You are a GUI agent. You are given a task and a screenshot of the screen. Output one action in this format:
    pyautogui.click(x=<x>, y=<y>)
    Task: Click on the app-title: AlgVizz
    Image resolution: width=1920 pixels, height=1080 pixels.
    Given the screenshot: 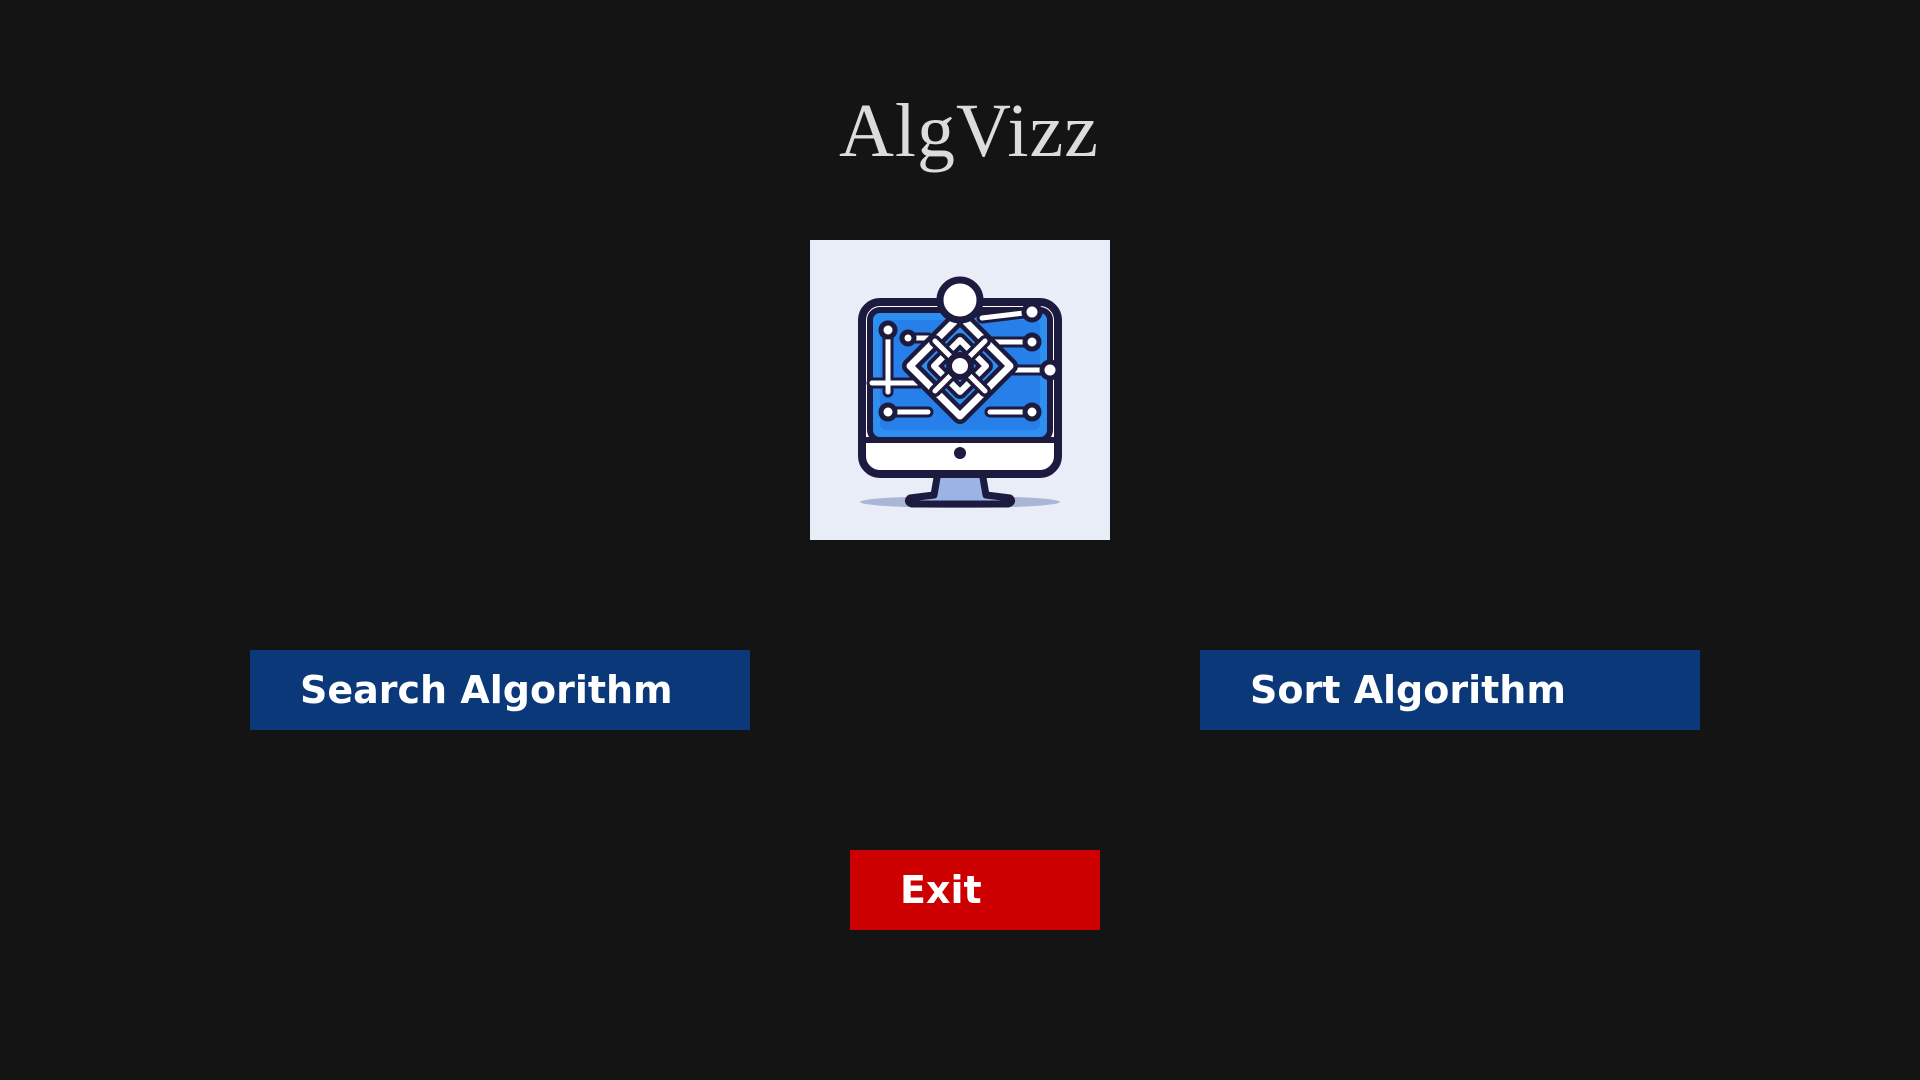 What is the action you would take?
    pyautogui.click(x=969, y=131)
    